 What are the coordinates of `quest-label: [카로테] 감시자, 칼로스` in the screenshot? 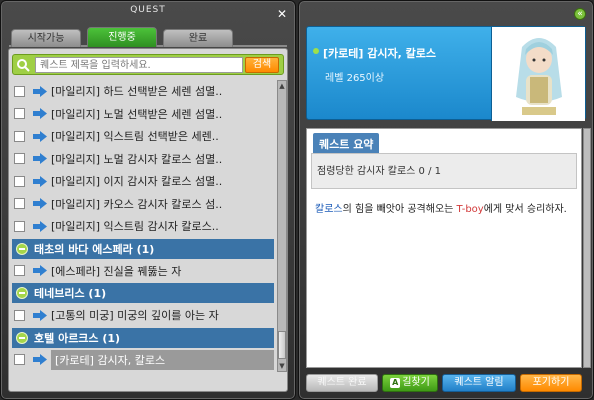 It's located at (162, 359).